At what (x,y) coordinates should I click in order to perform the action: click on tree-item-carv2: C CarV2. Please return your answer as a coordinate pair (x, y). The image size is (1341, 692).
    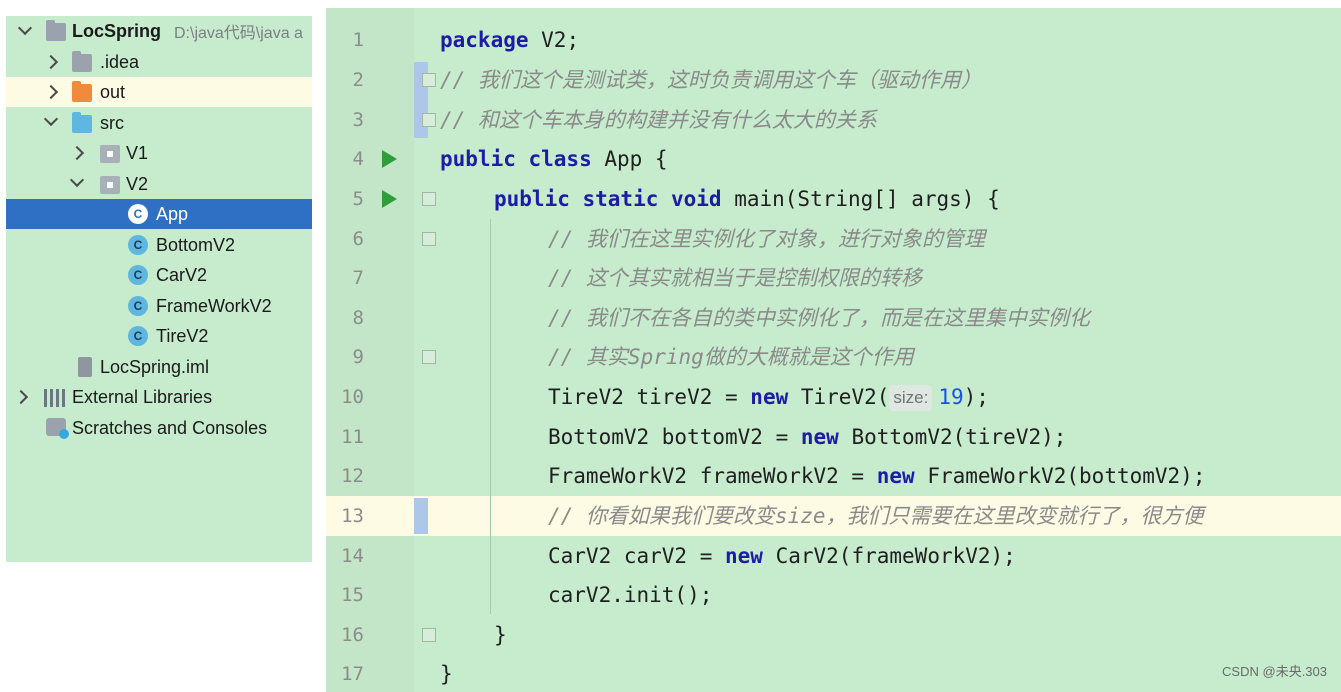
    Looking at the image, I should click on (159, 275).